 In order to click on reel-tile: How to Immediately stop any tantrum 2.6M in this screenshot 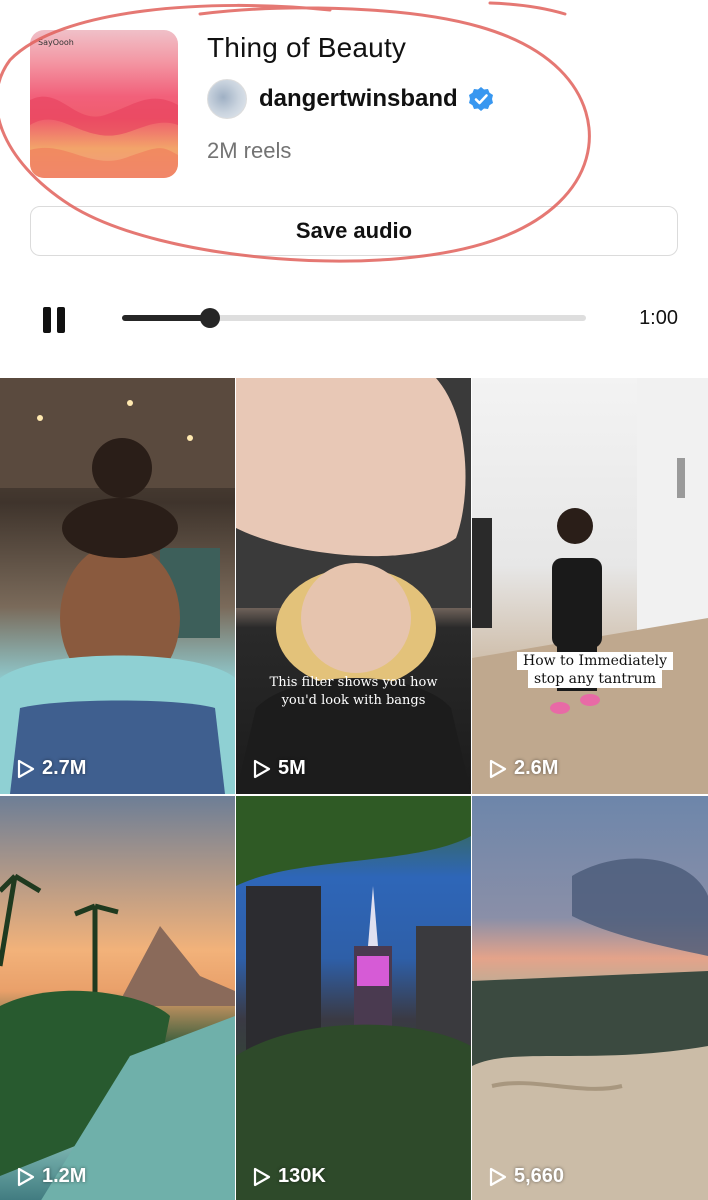, I will do `click(590, 586)`.